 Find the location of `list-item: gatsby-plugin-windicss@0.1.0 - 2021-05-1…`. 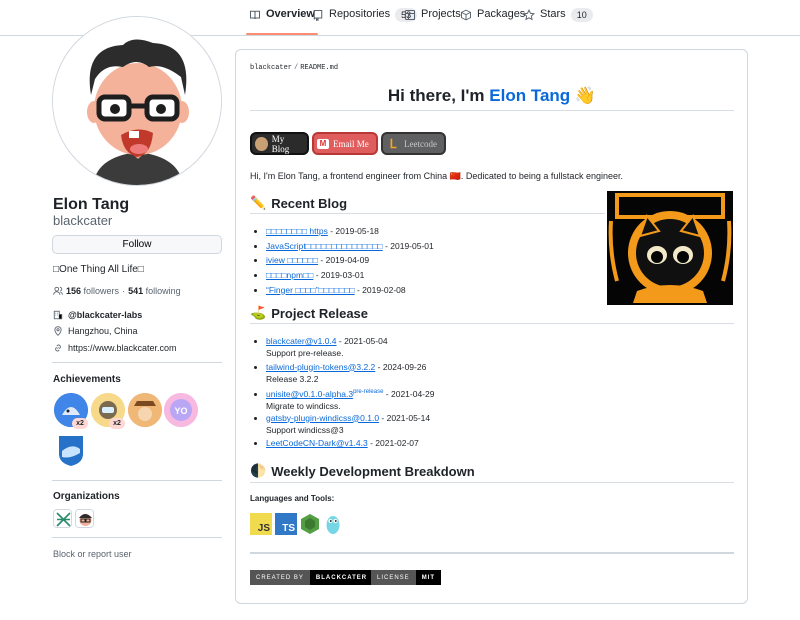

list-item: gatsby-plugin-windicss@0.1.0 - 2021-05-1… is located at coordinates (350, 425).